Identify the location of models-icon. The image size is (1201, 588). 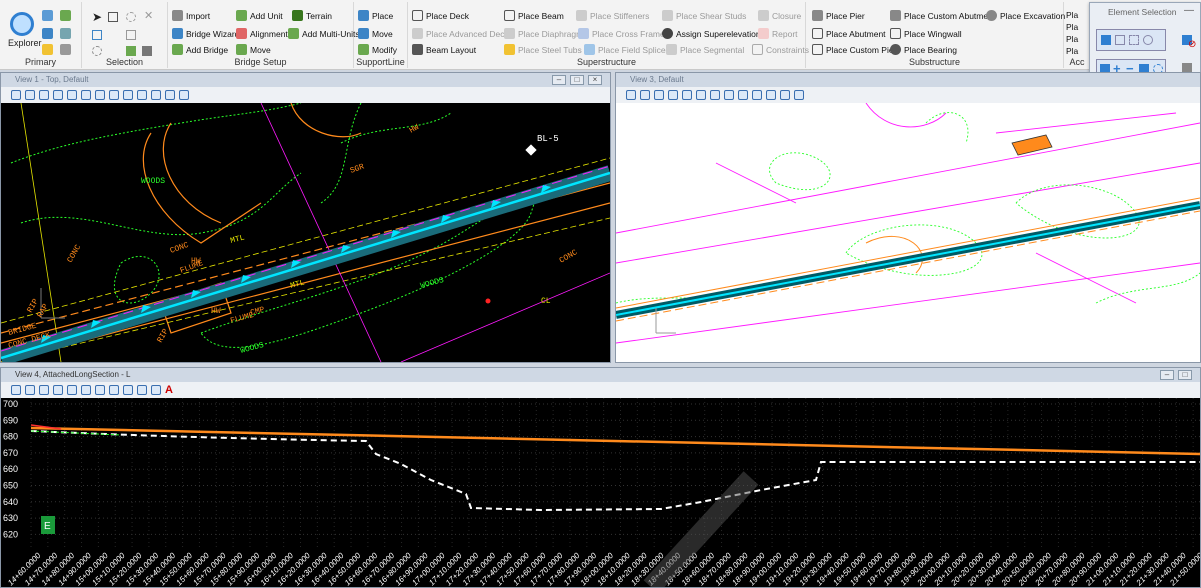
(47, 33).